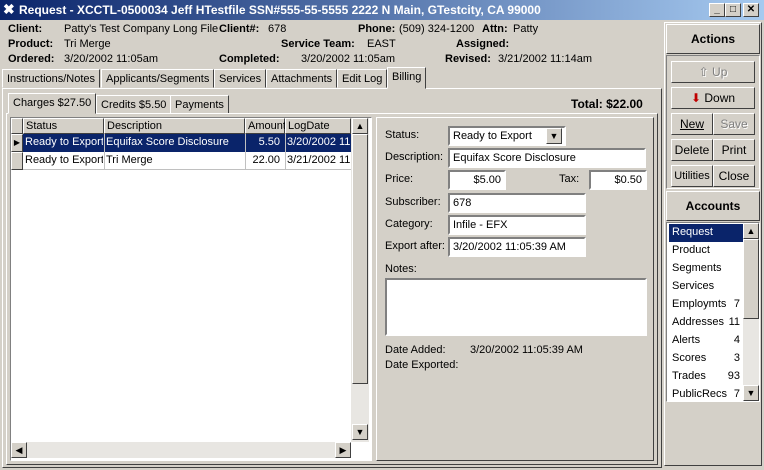 Image resolution: width=764 pixels, height=470 pixels. What do you see at coordinates (703, 72) in the screenshot?
I see `arrow-up-icon: ⇧` at bounding box center [703, 72].